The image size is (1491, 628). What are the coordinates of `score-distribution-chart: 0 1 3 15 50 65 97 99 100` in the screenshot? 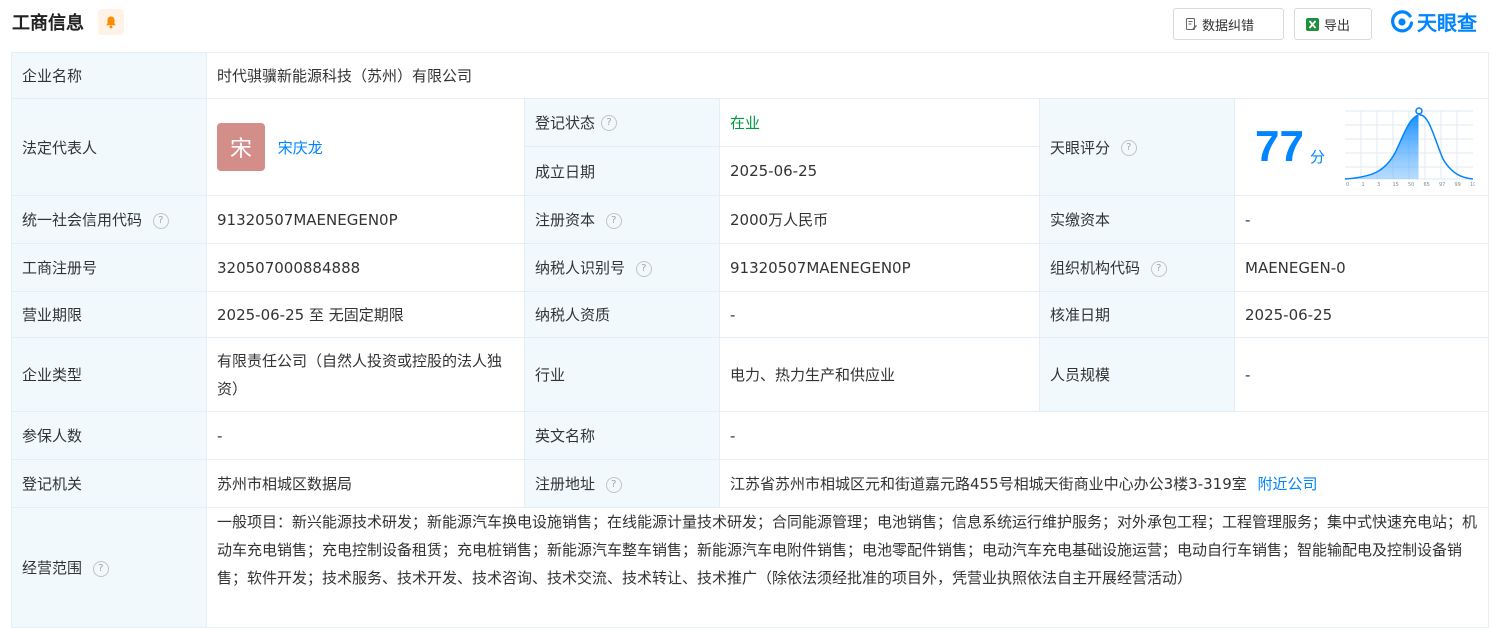 It's located at (1409, 147).